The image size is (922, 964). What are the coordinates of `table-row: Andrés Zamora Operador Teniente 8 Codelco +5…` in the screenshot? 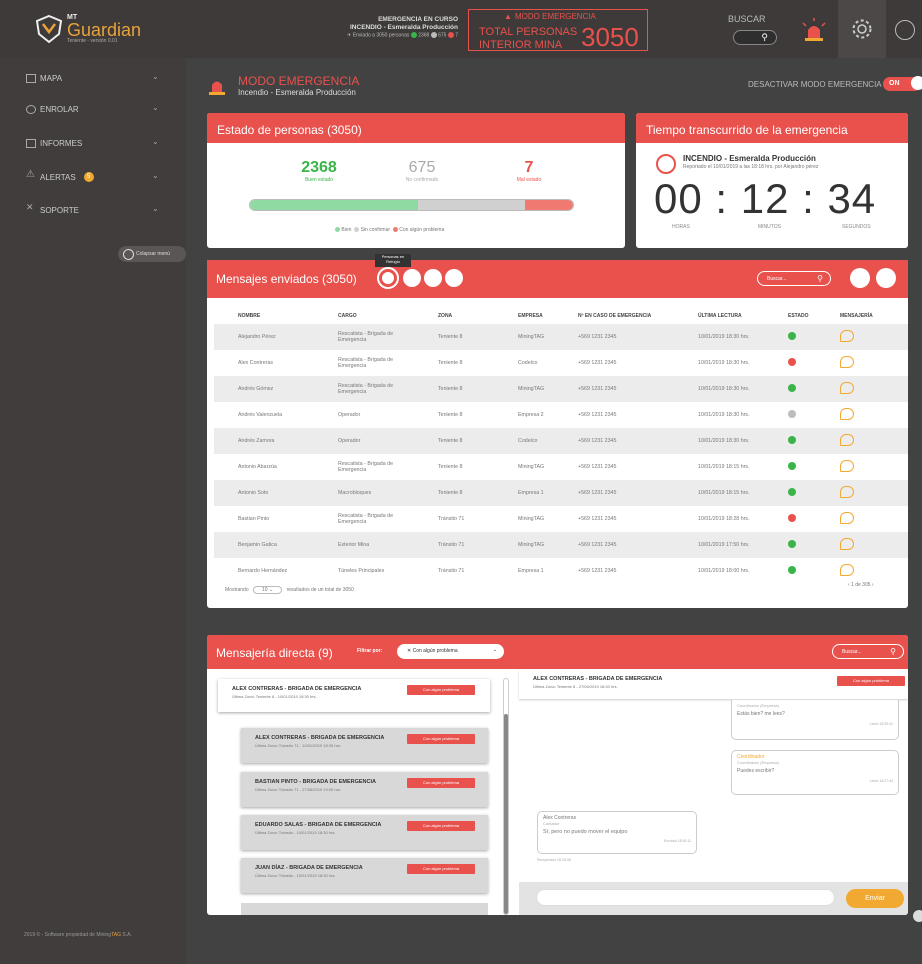 It's located at (561, 441).